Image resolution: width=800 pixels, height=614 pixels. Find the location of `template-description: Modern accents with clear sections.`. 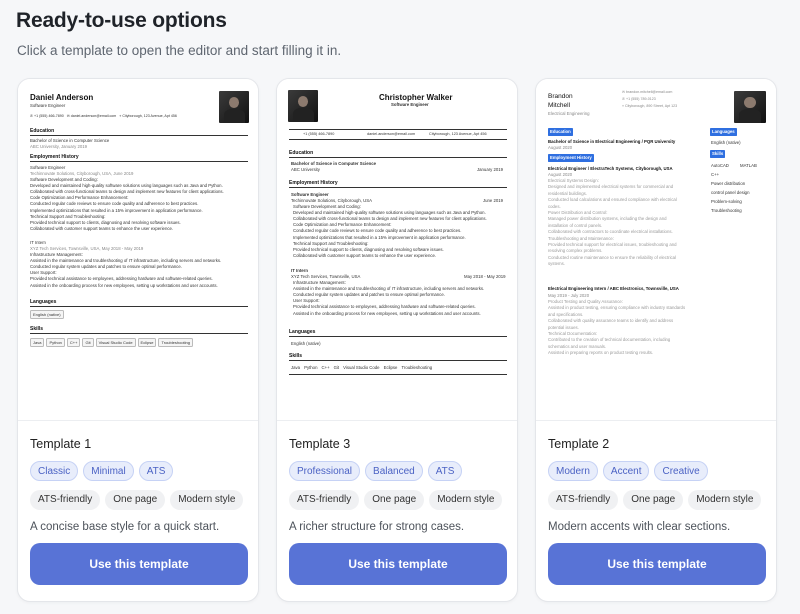

template-description: Modern accents with clear sections. is located at coordinates (639, 527).